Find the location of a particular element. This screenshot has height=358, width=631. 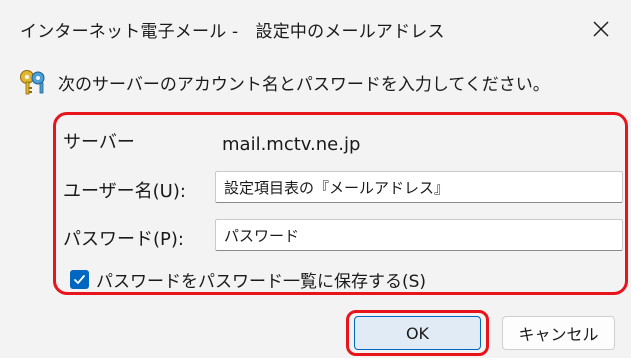

username-label: ユーザー名(U): is located at coordinates (124, 191).